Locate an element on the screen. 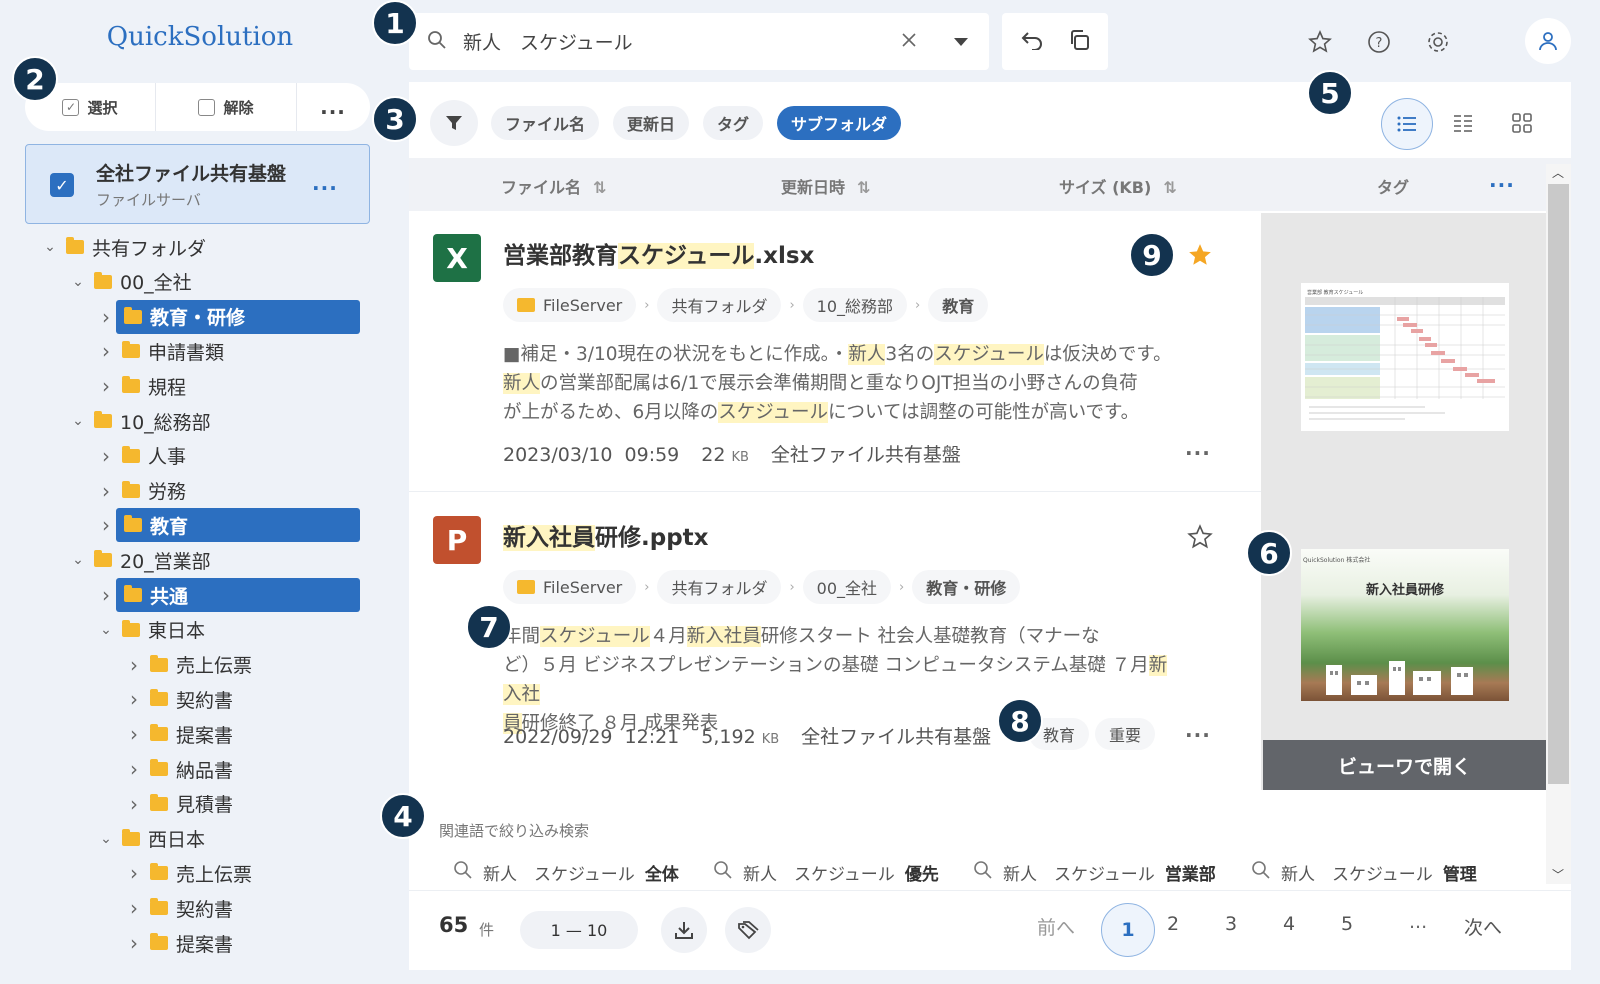  star-outline-icon is located at coordinates (1200, 539).